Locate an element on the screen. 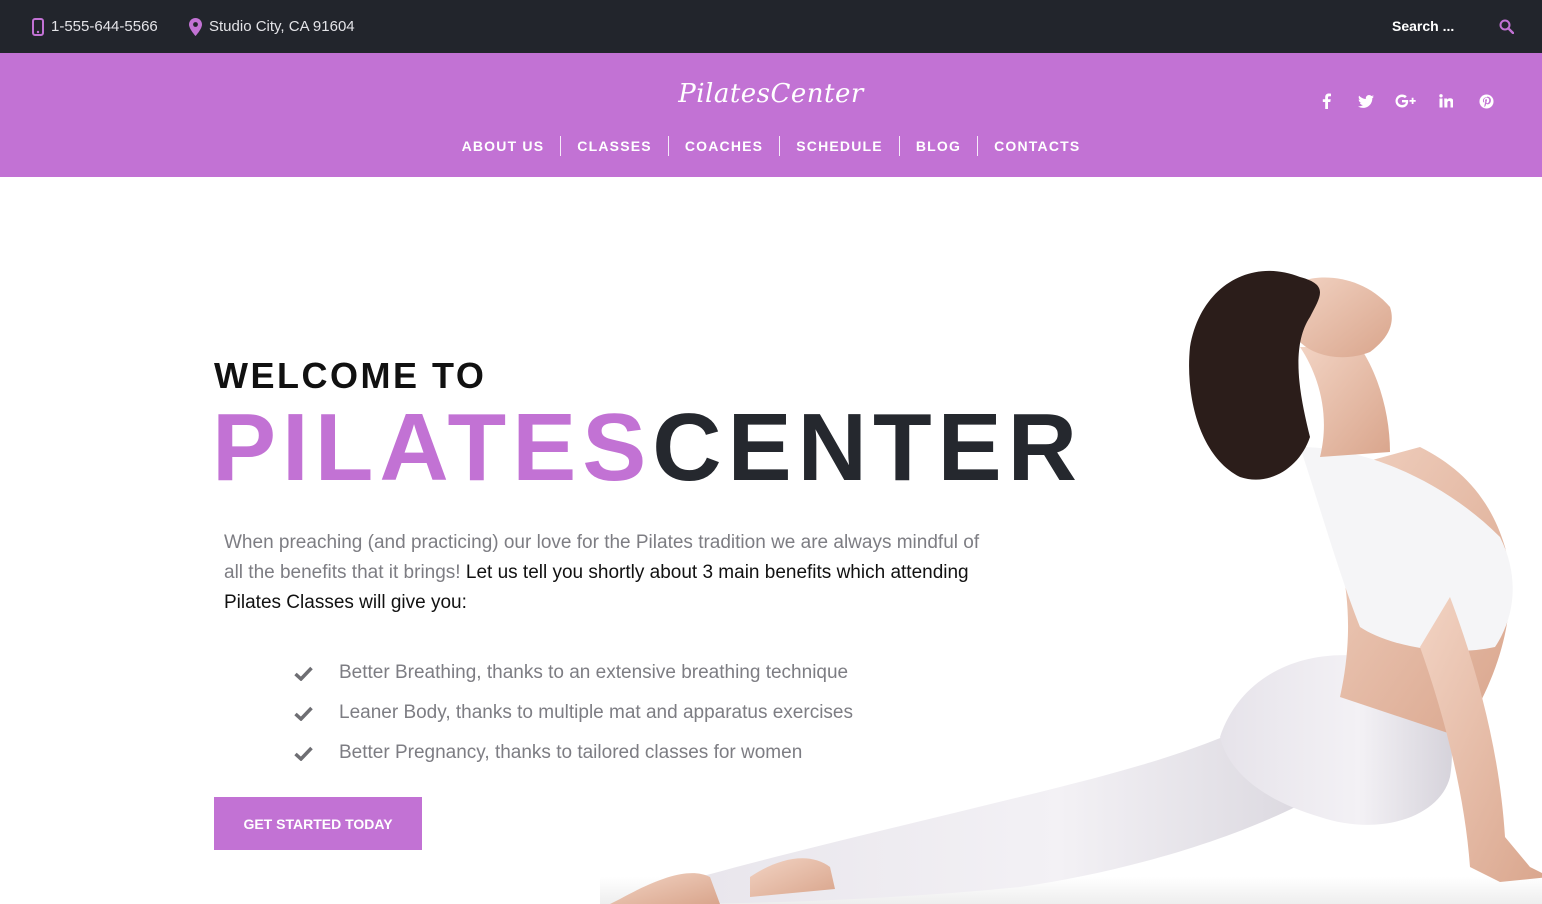  search-input is located at coordinates (1437, 26).